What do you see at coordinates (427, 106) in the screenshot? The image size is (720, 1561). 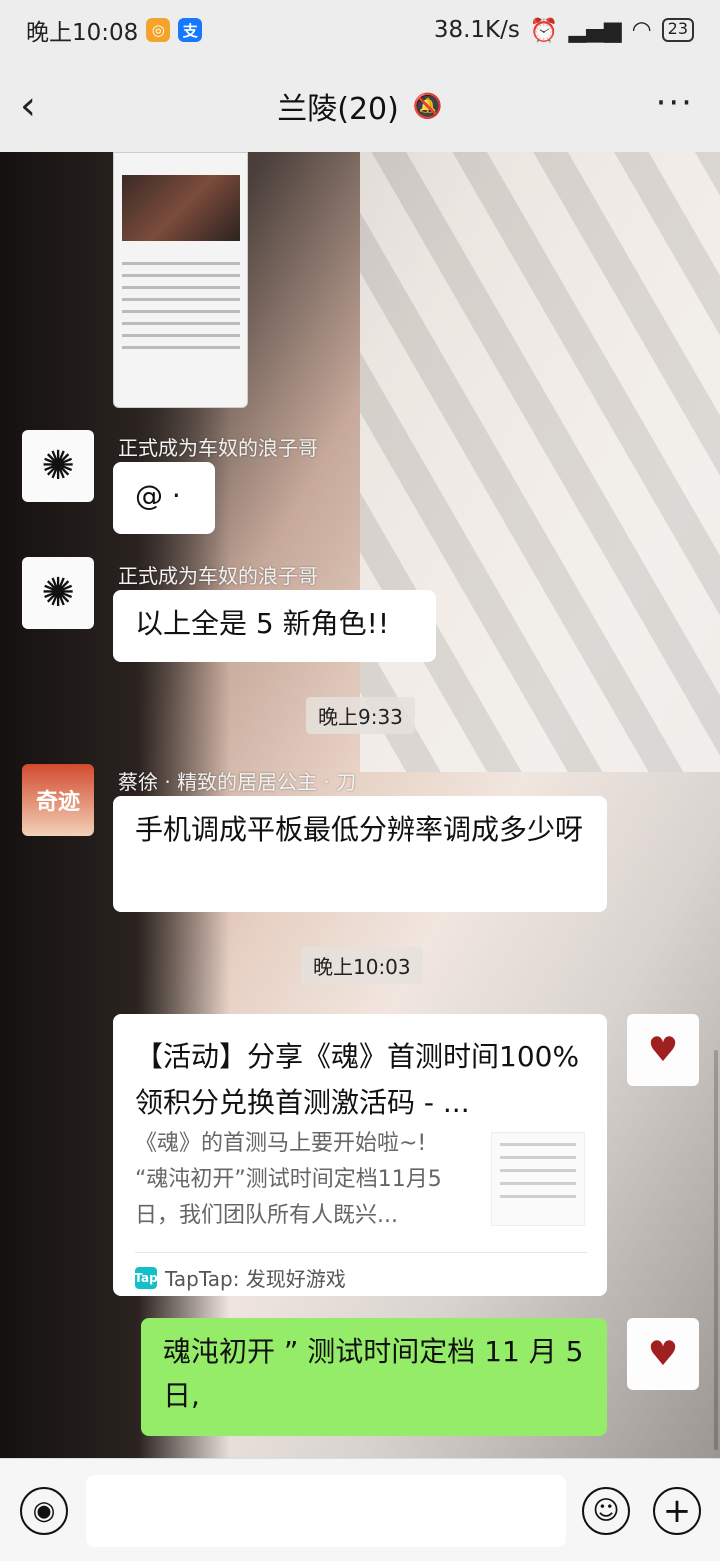 I see `mute-icon: 🔕` at bounding box center [427, 106].